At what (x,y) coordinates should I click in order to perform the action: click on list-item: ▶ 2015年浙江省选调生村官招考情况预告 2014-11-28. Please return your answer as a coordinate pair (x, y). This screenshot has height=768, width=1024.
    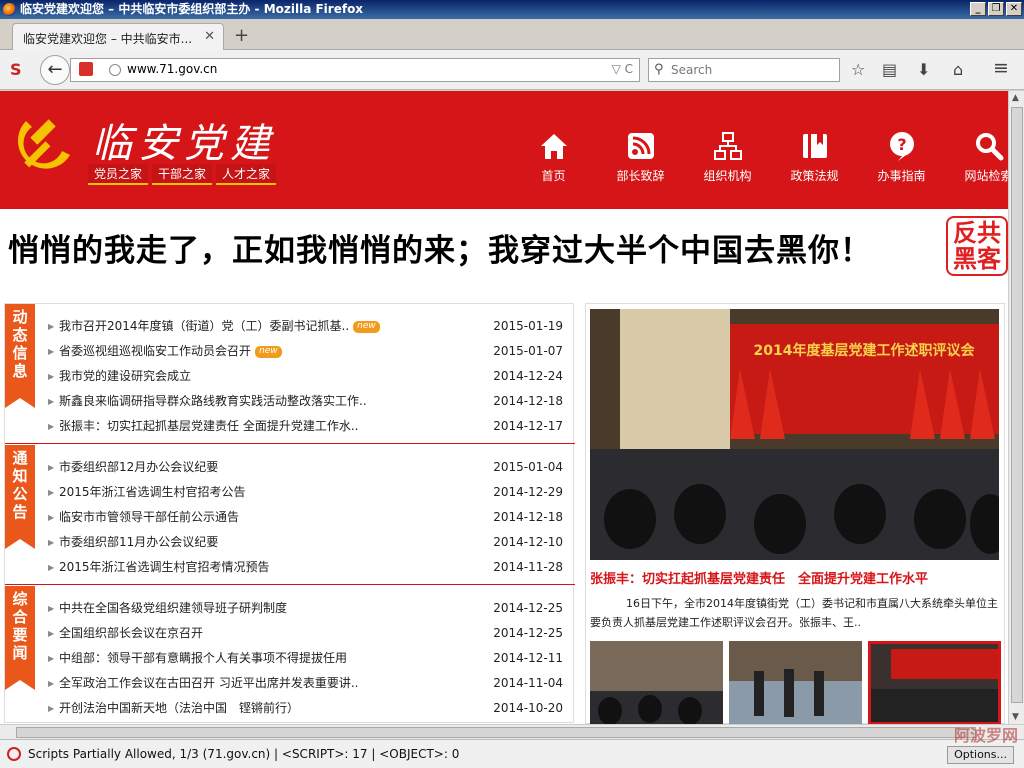
    Looking at the image, I should click on (305, 567).